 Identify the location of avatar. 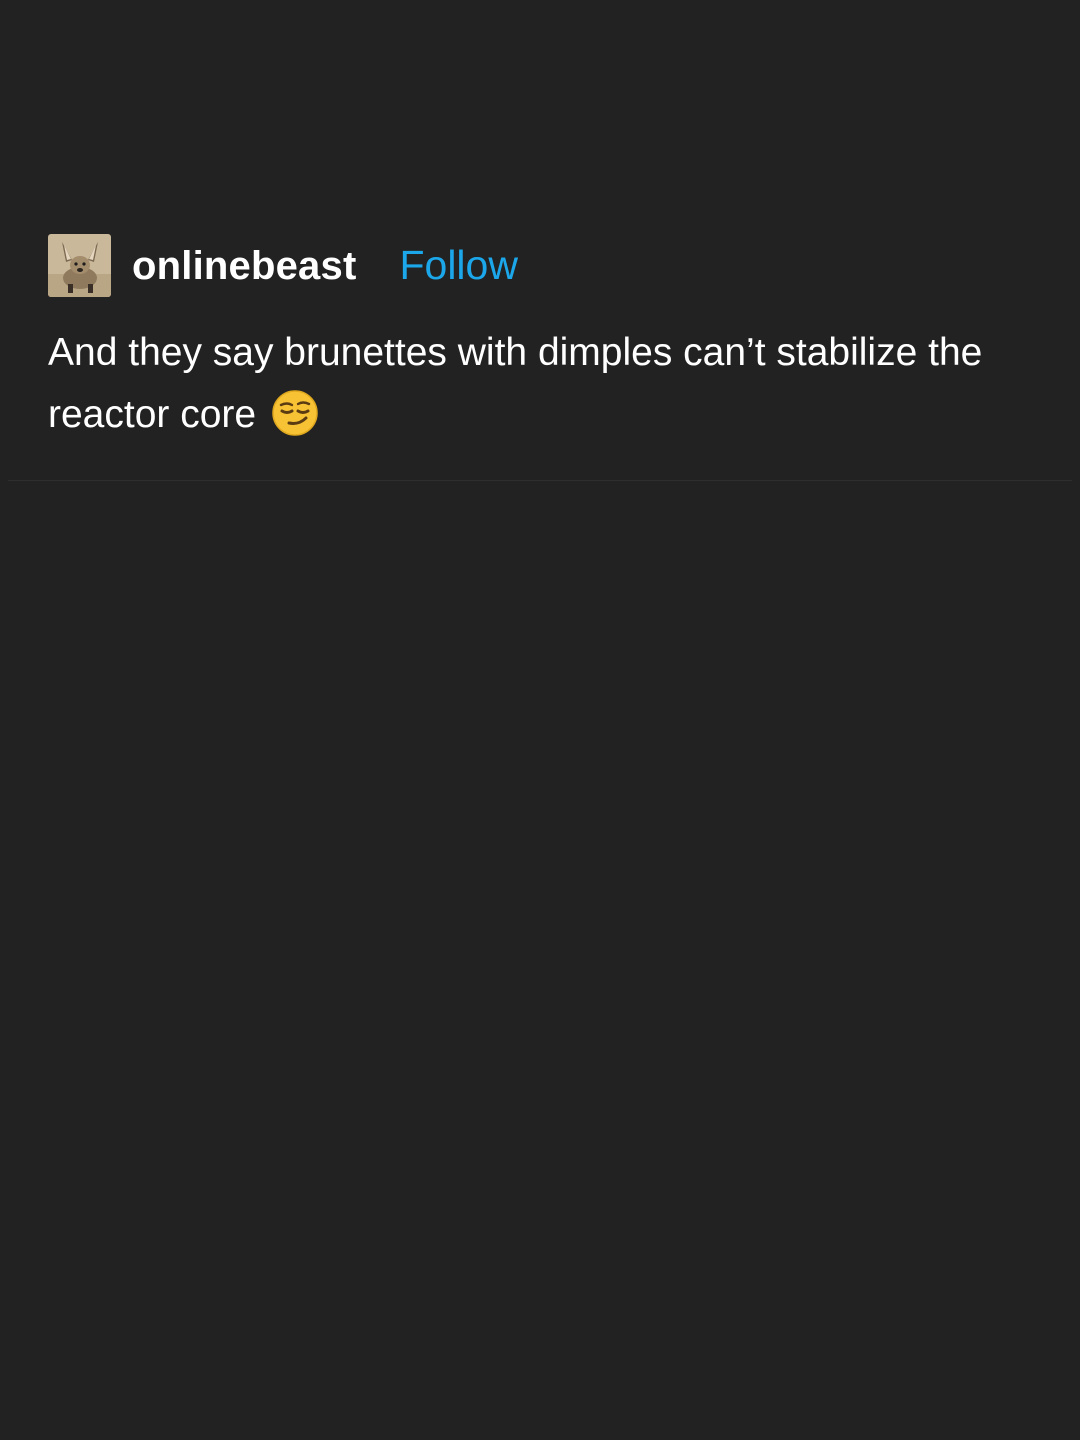
(79, 265).